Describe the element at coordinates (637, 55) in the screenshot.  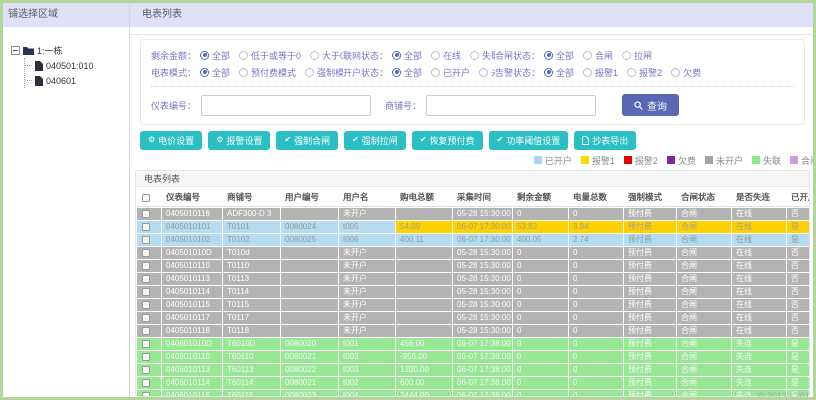
I see `radio-option: 拉闸` at that location.